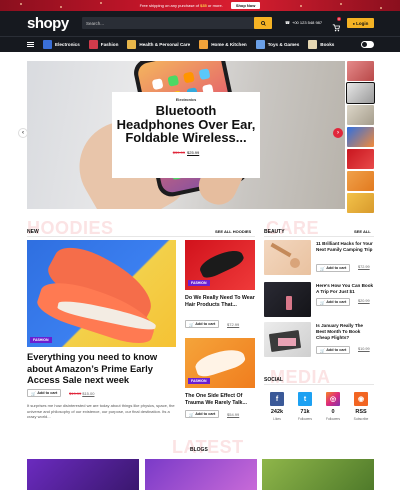  Describe the element at coordinates (48, 23) in the screenshot. I see `site-logo: shopy` at that location.